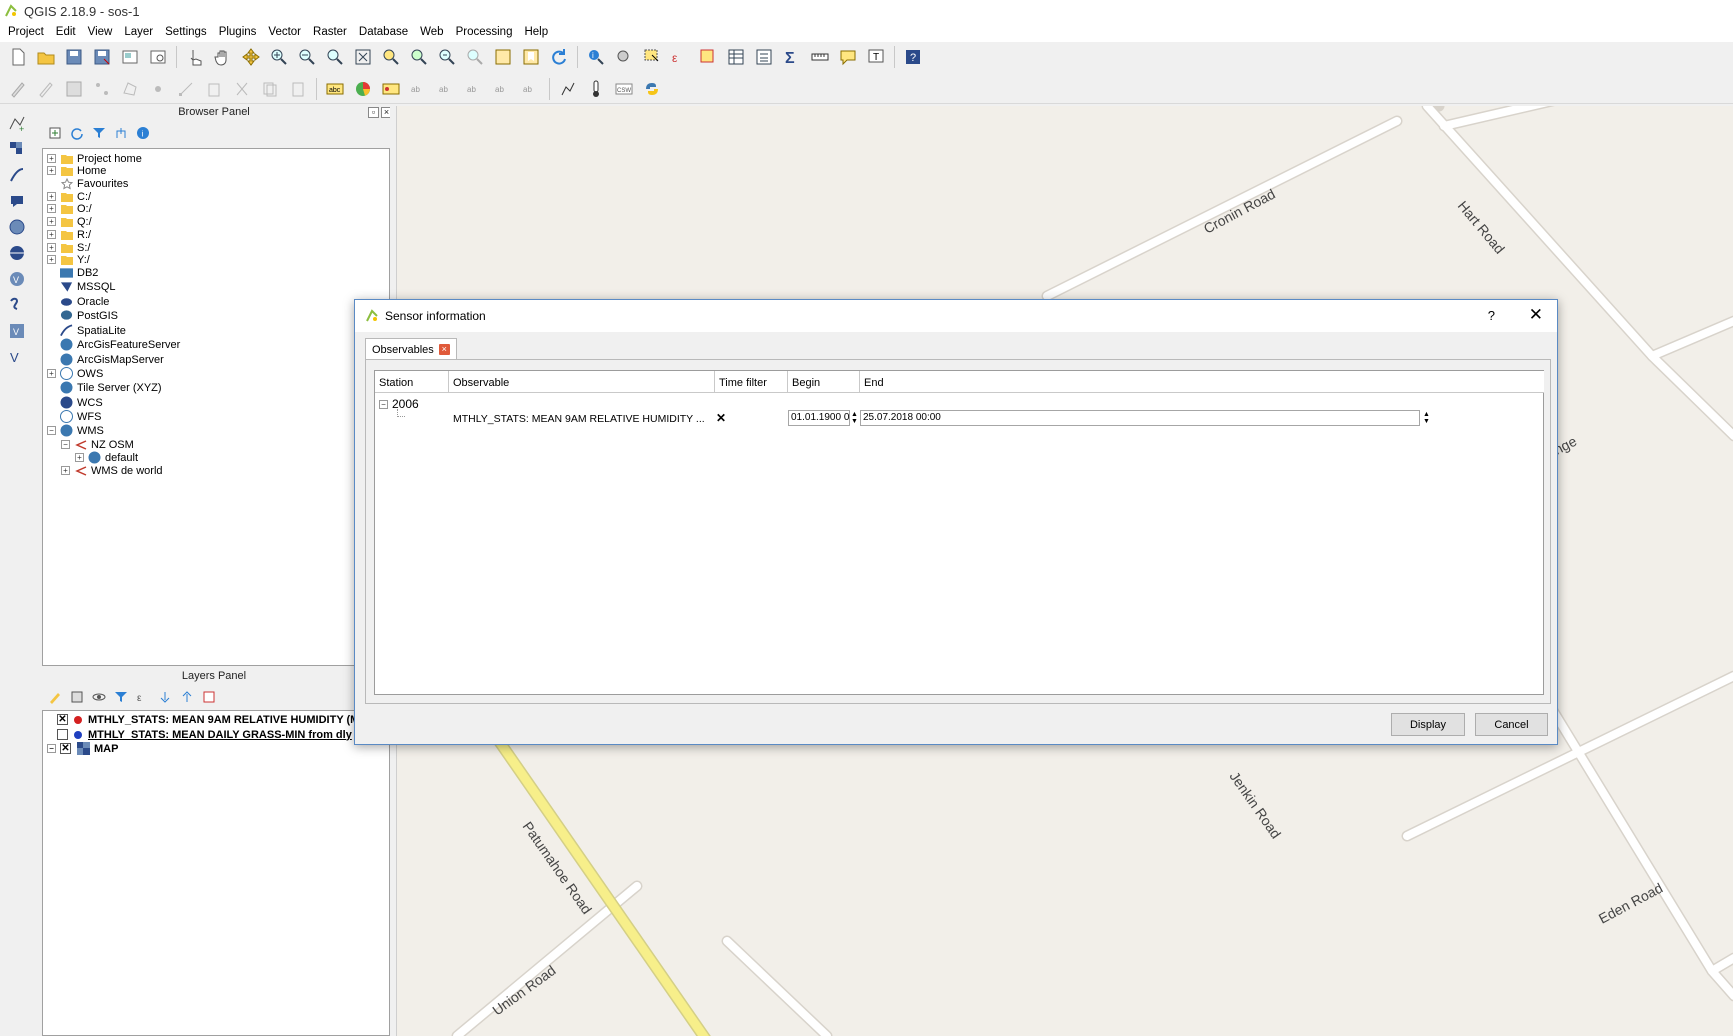 This screenshot has height=1036, width=1733. What do you see at coordinates (46, 57) in the screenshot?
I see `open-project-icon` at bounding box center [46, 57].